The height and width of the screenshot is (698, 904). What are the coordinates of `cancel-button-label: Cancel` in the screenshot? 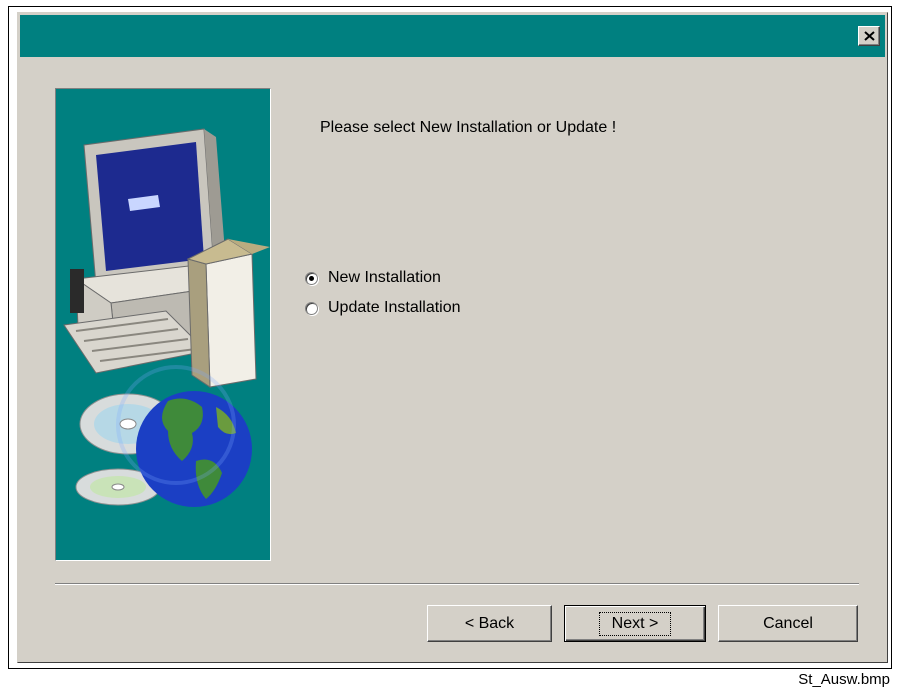 It's located at (788, 623).